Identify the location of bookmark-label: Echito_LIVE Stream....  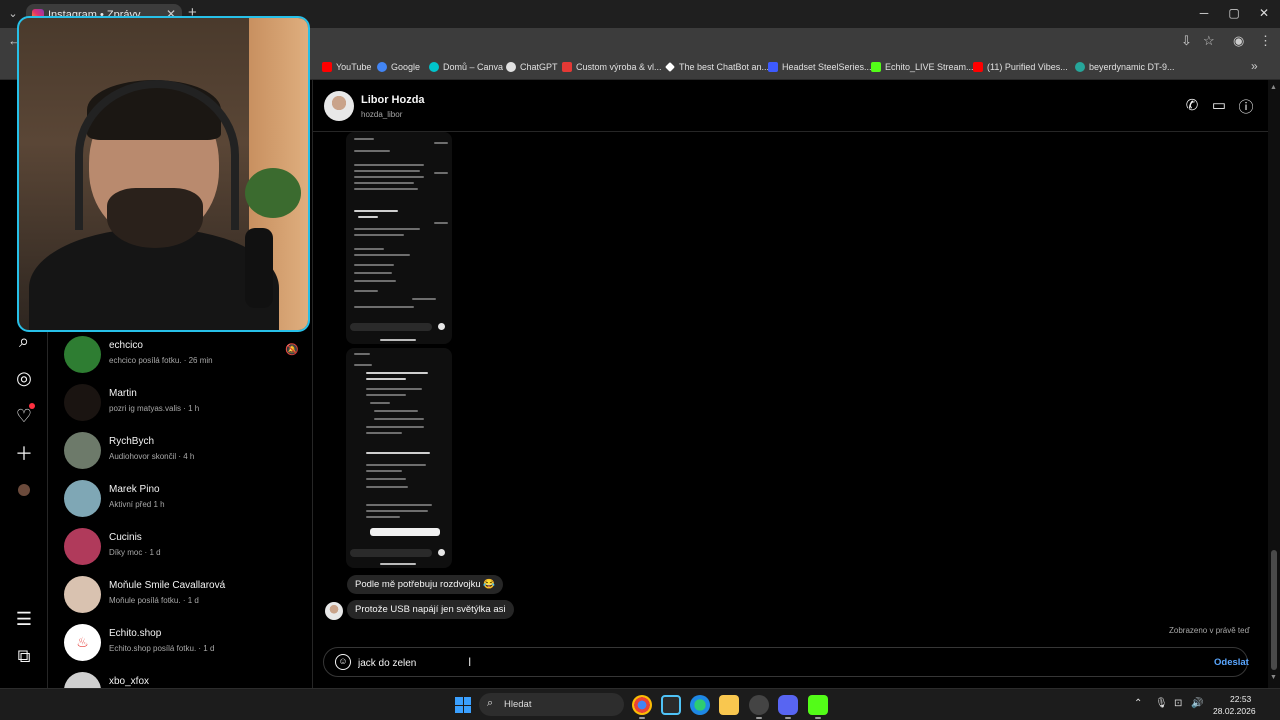
(929, 67).